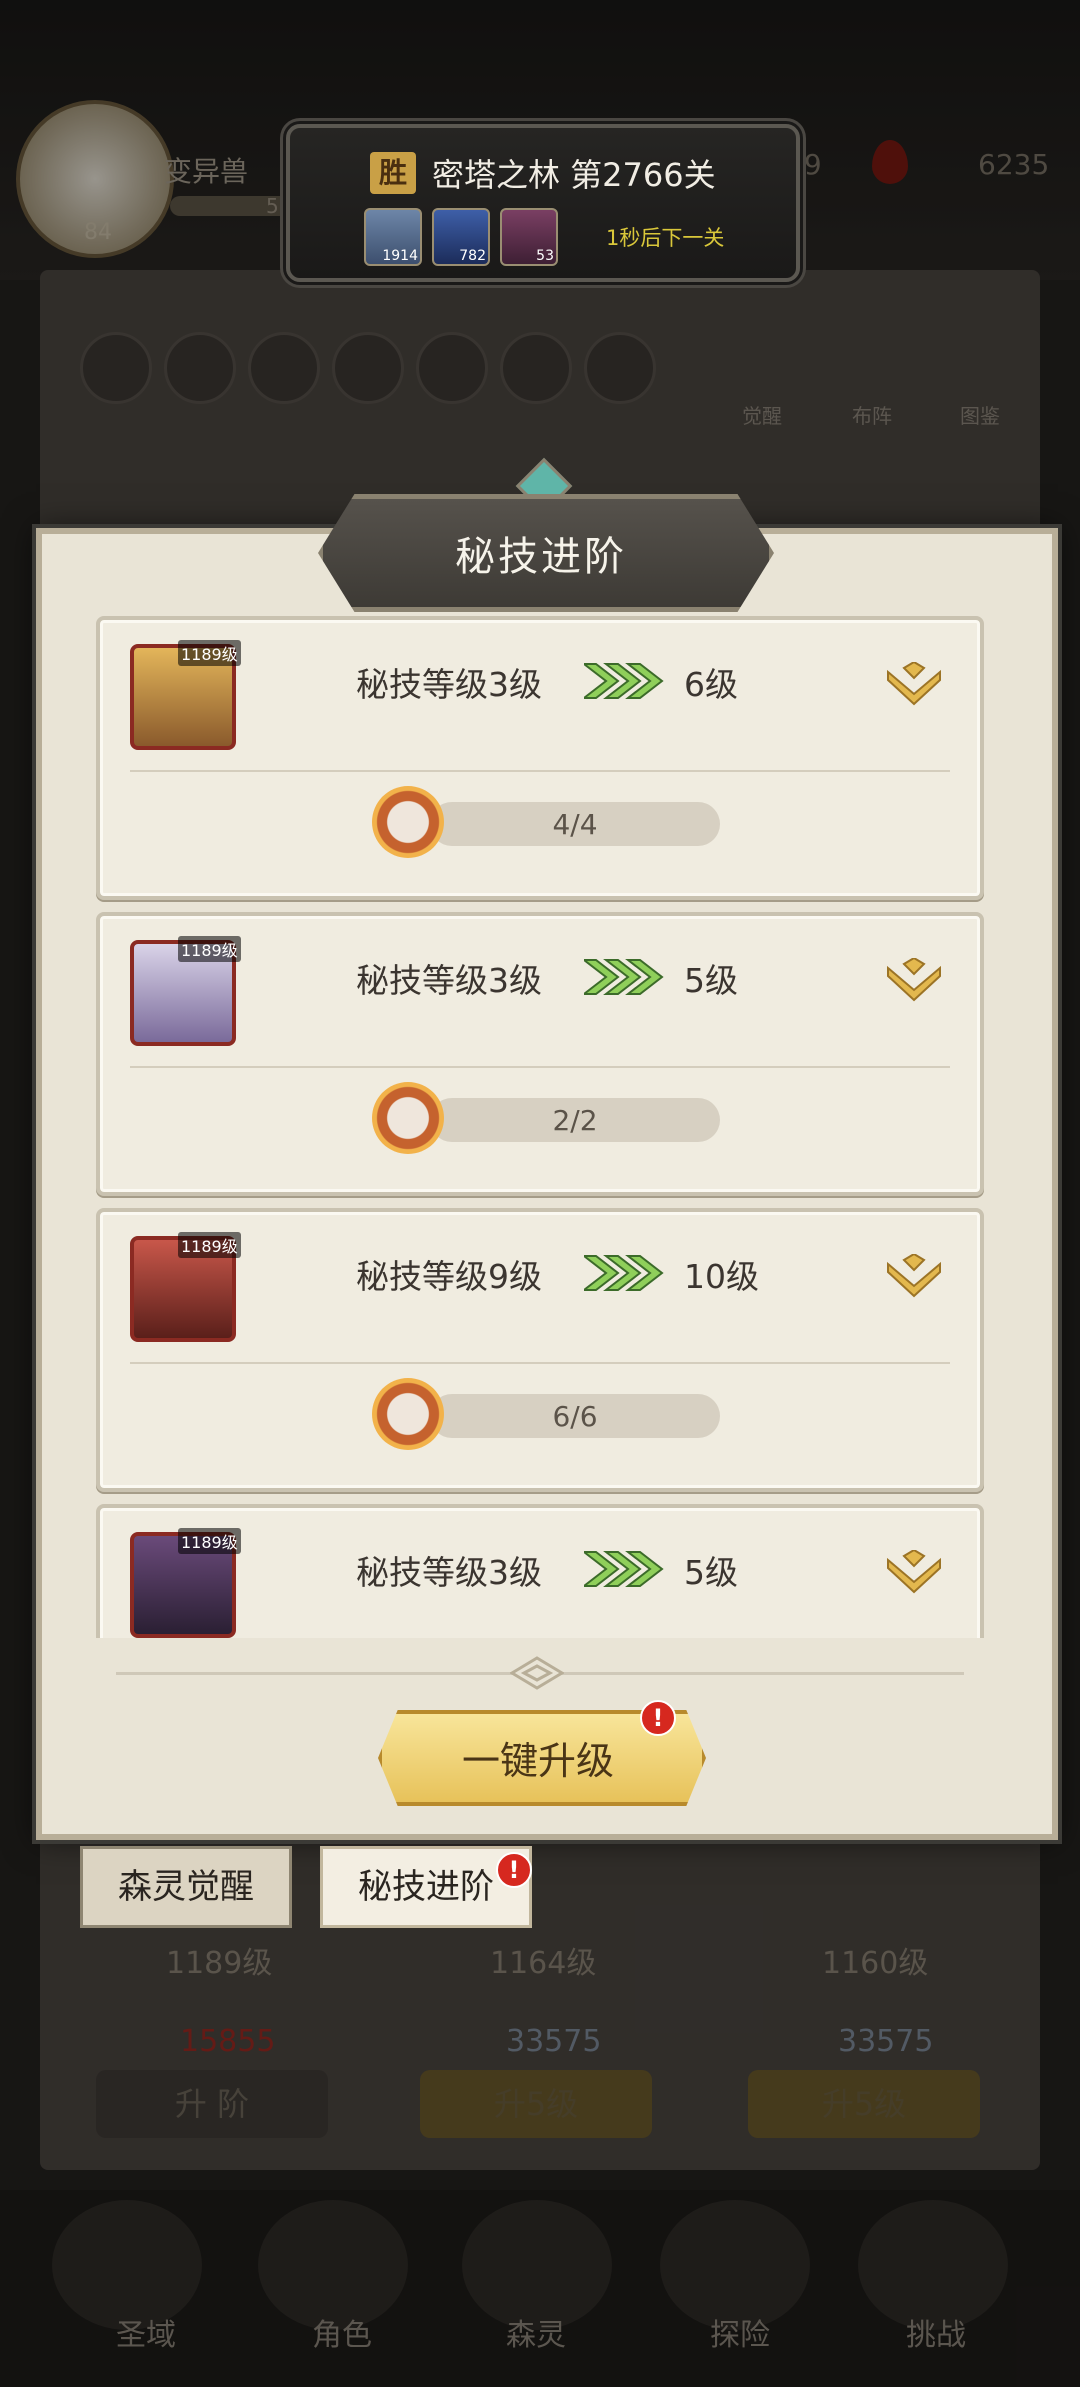  What do you see at coordinates (575, 1120) in the screenshot?
I see `material-progress-text: 2/2` at bounding box center [575, 1120].